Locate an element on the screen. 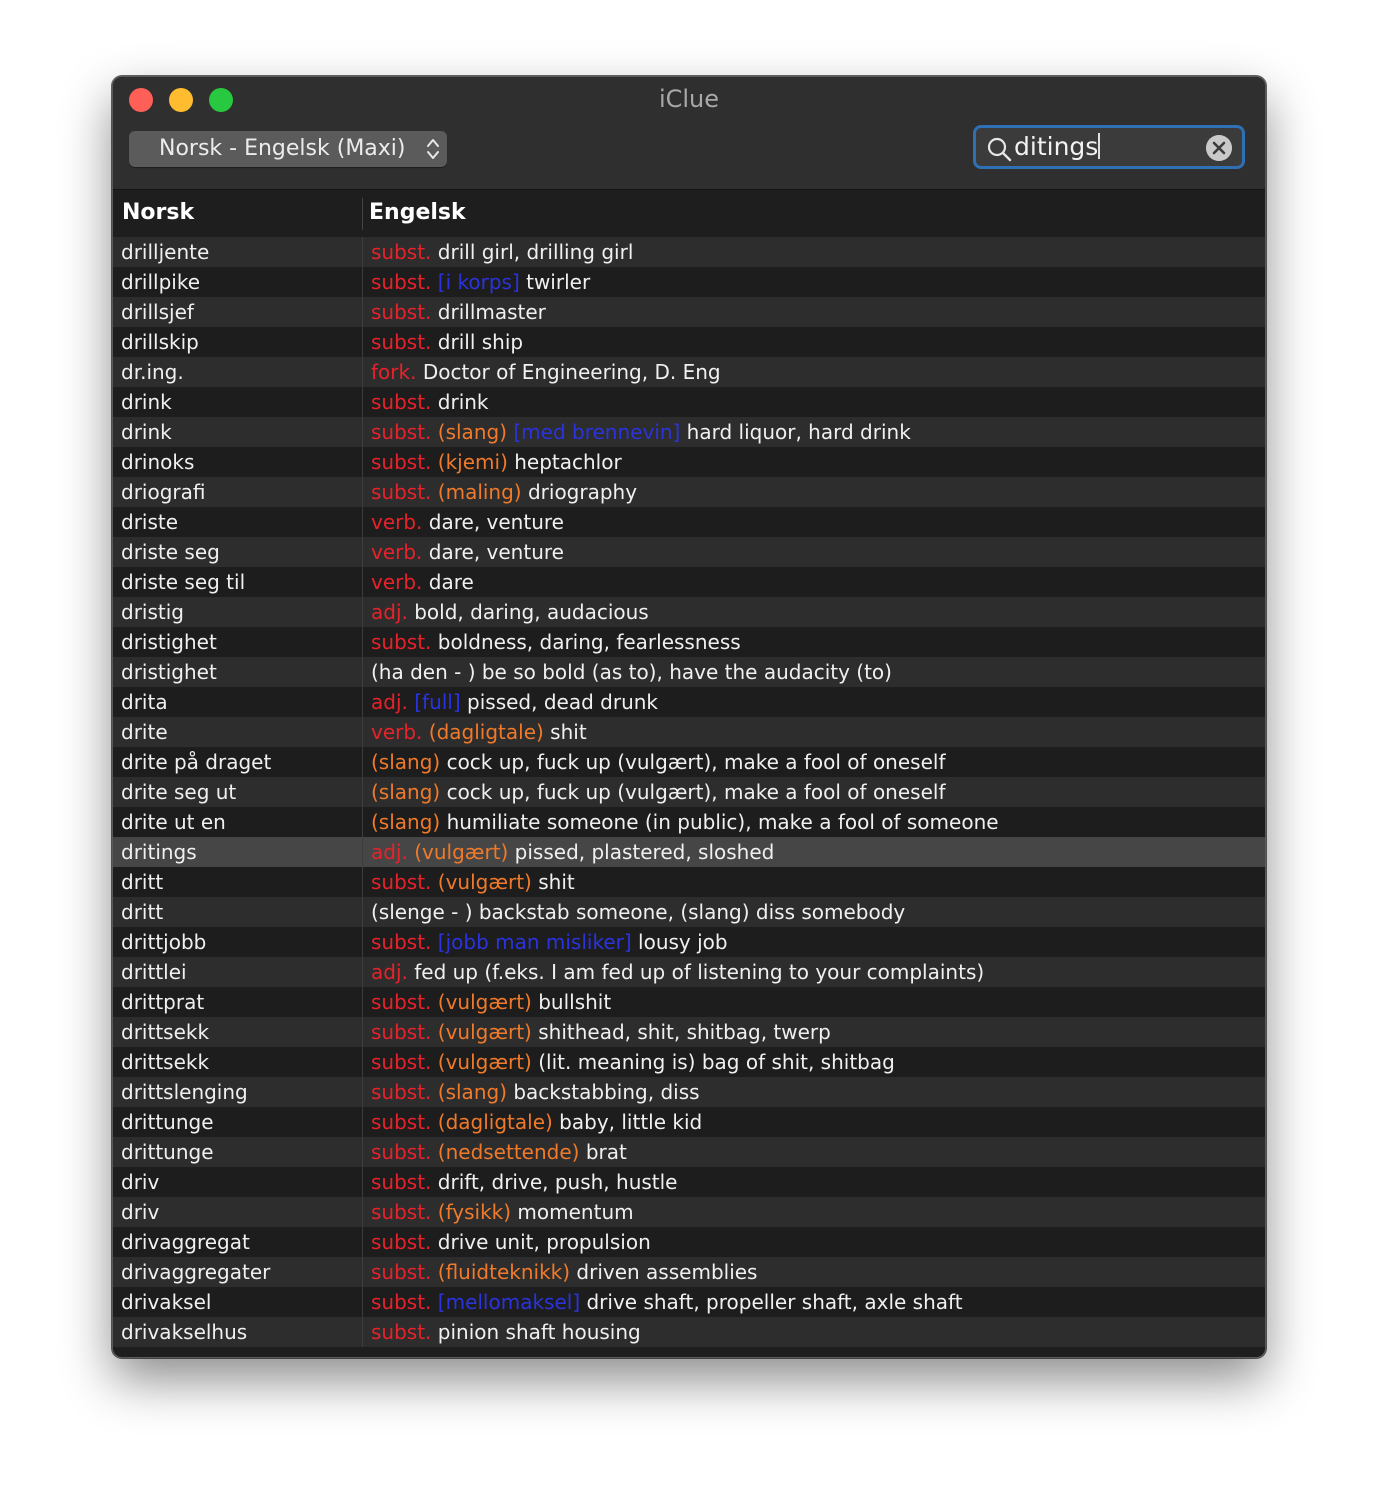  table-row: driografi subst. (maling) driography is located at coordinates (689, 492).